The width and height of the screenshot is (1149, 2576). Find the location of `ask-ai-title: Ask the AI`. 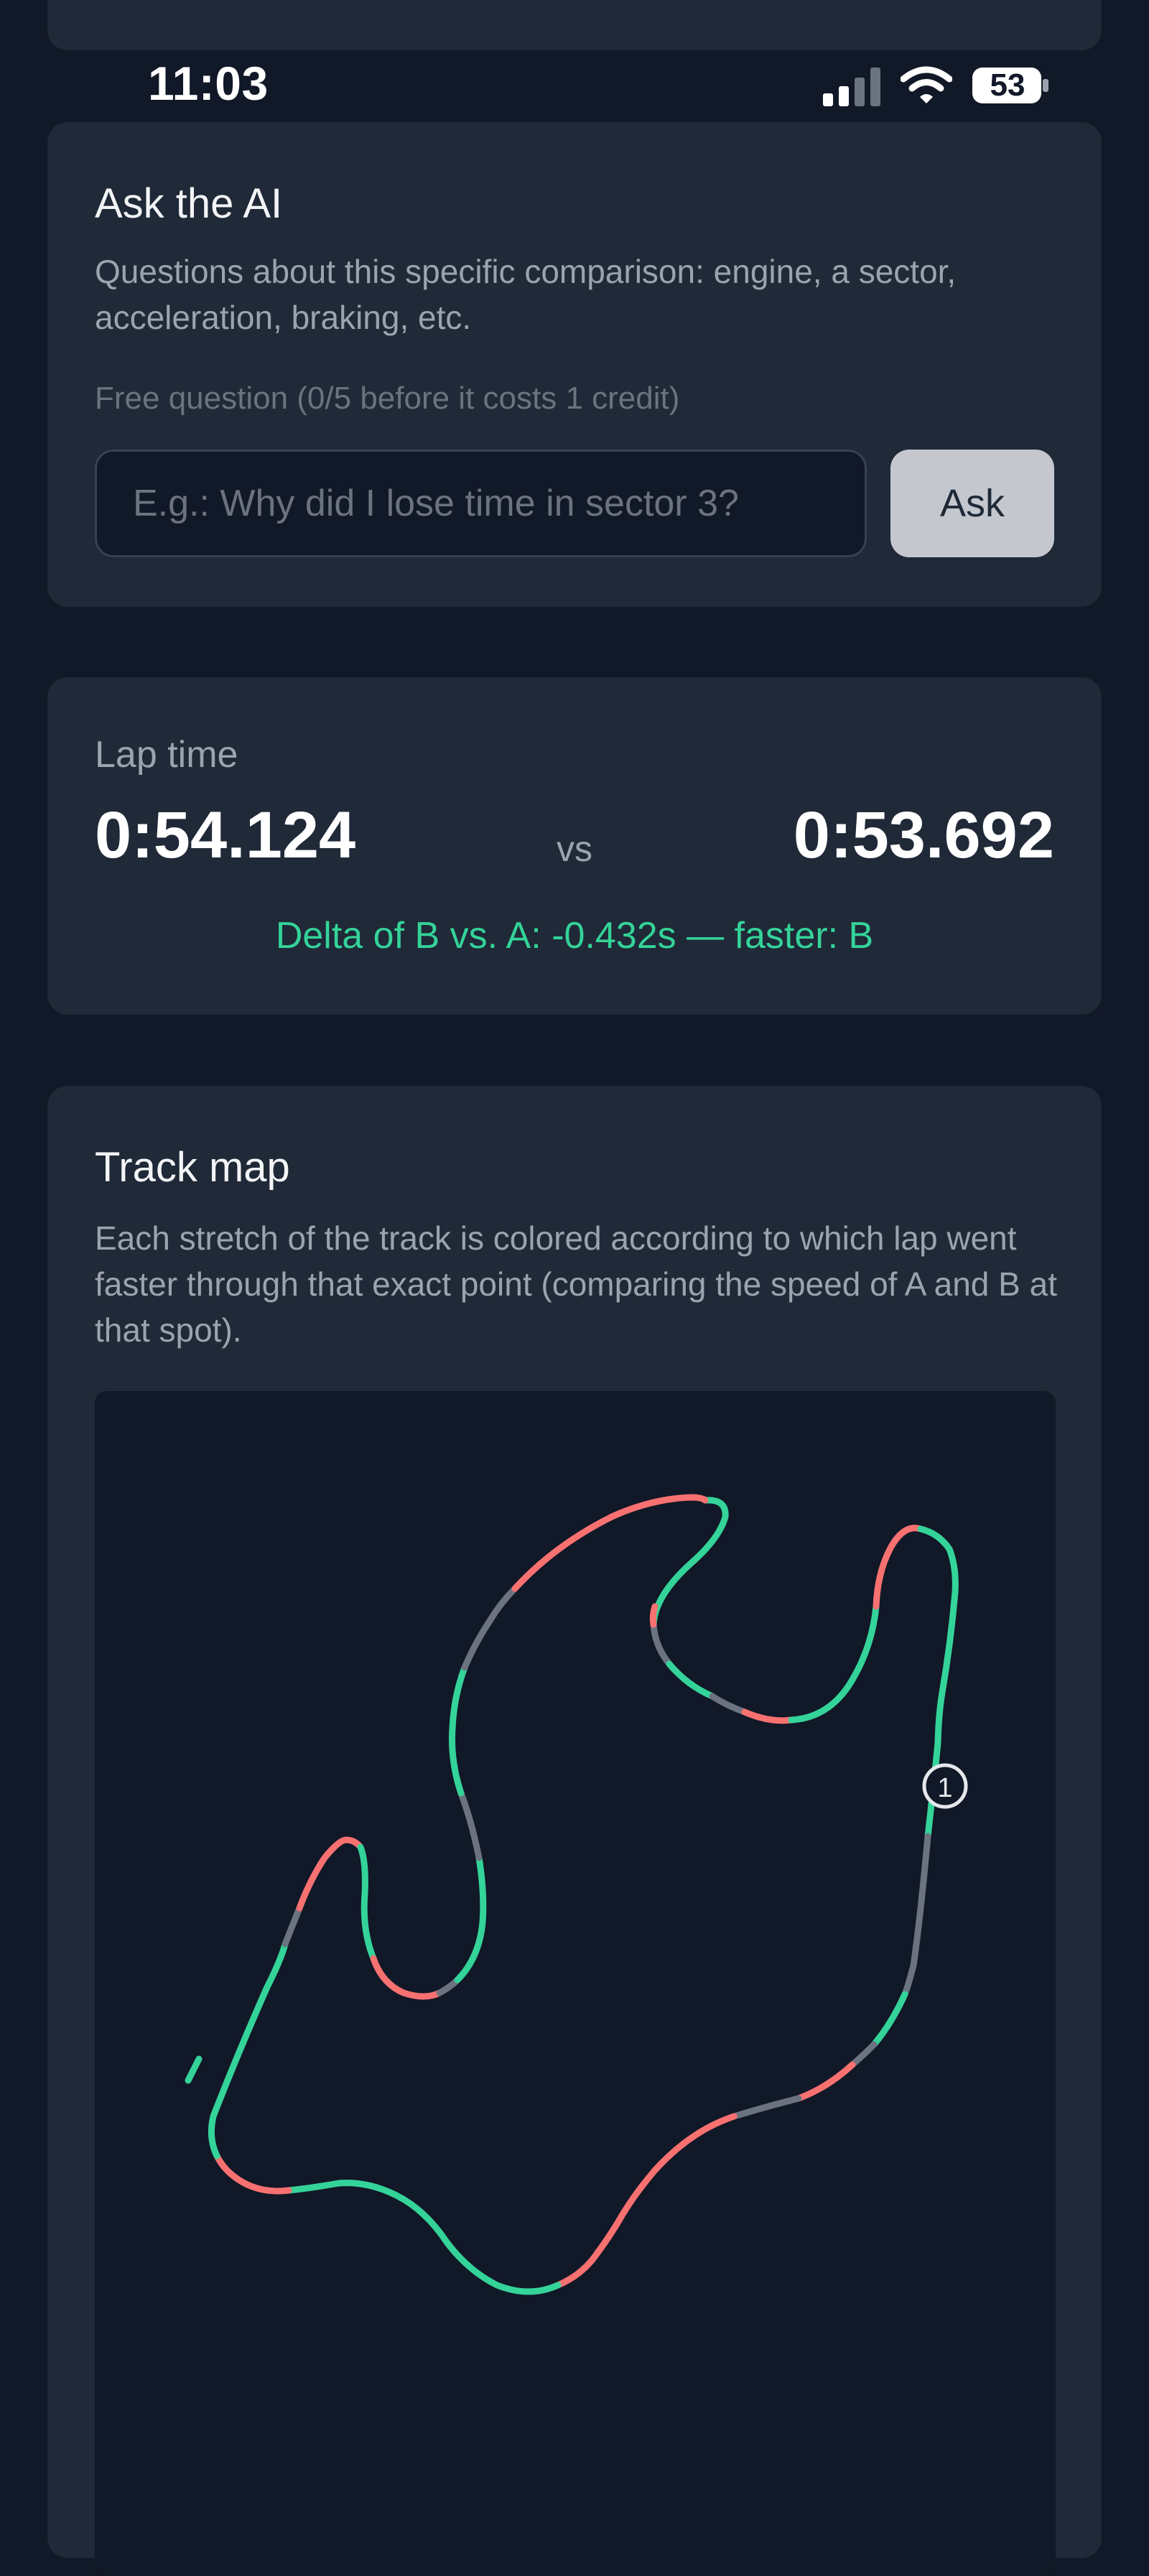

ask-ai-title: Ask the AI is located at coordinates (189, 204).